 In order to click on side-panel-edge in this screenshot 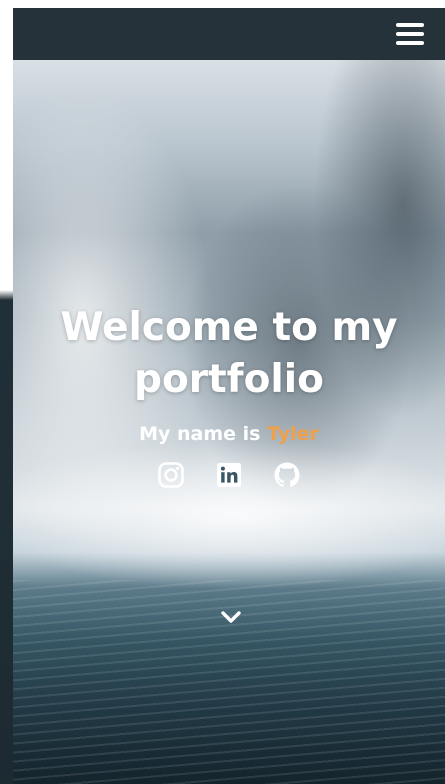, I will do `click(6, 392)`.